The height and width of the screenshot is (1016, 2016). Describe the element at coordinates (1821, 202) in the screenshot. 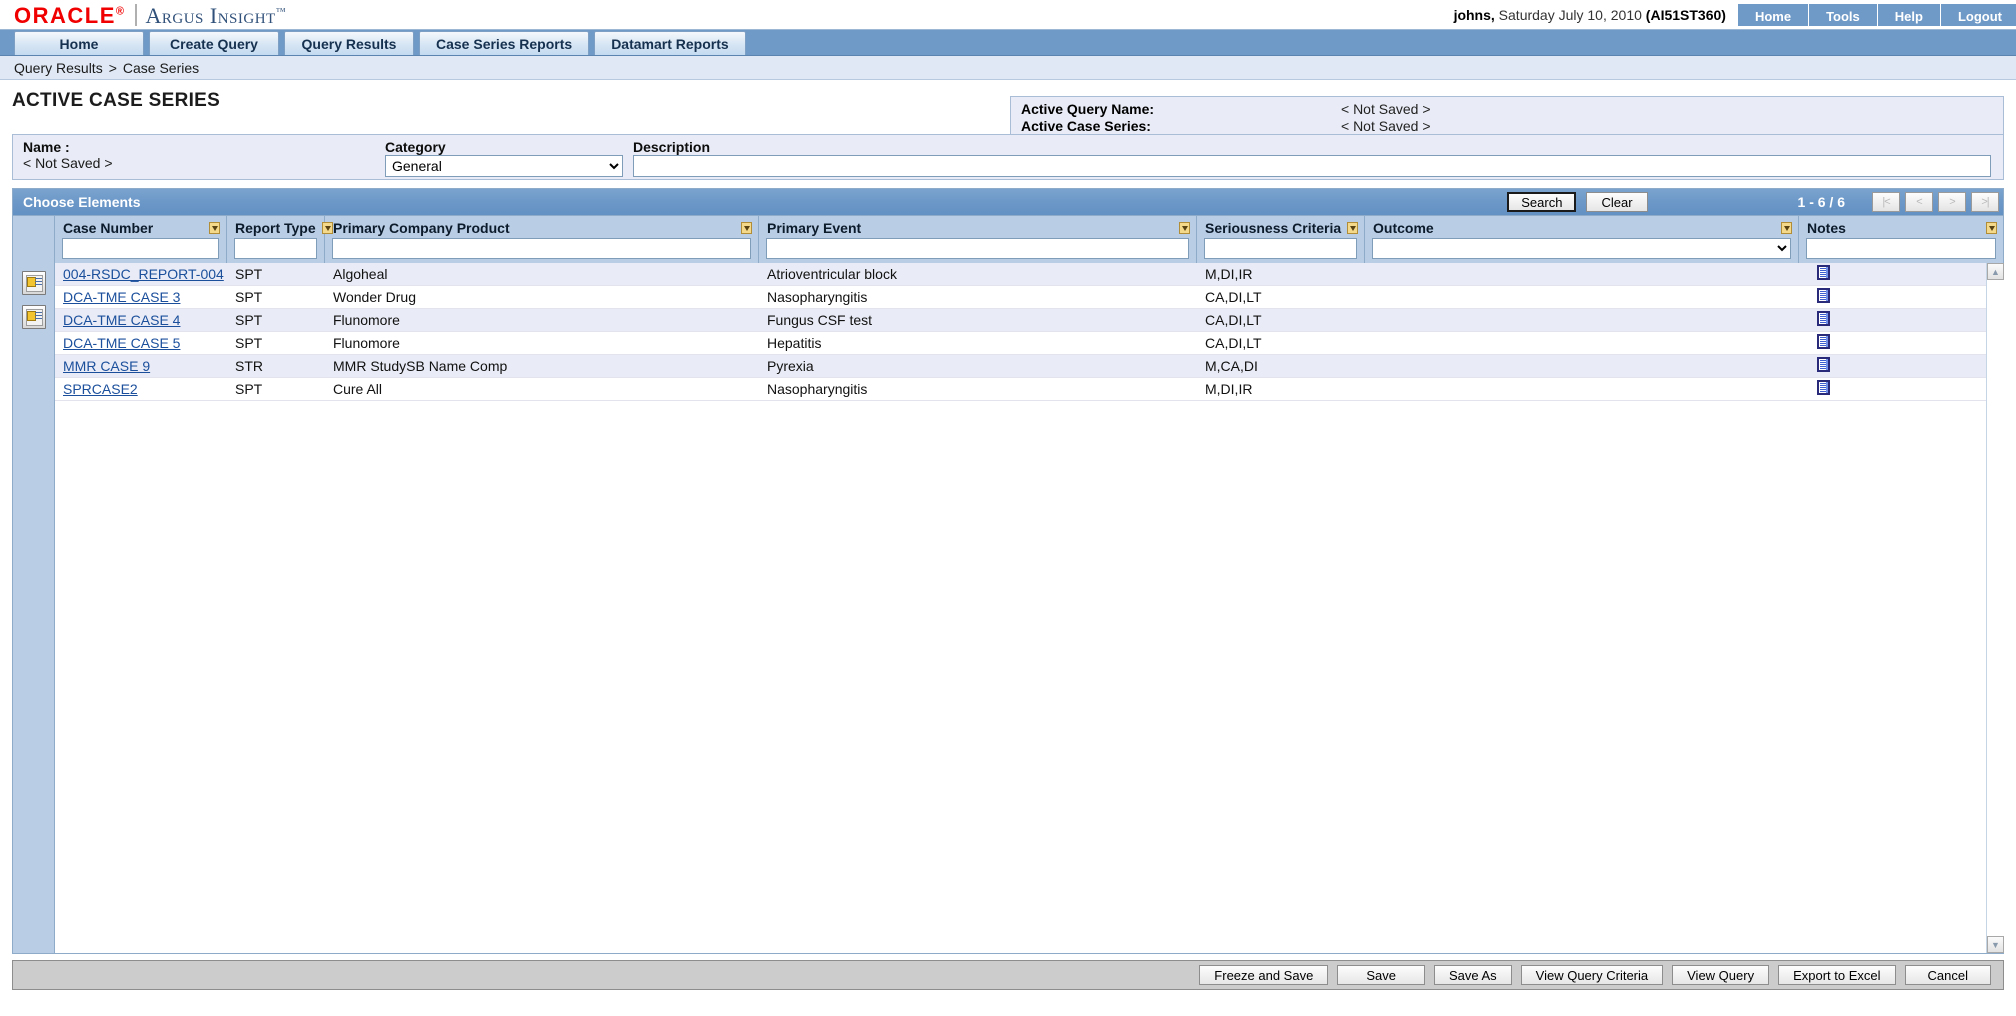

I see `record-count: 1 - 6 / 6` at that location.